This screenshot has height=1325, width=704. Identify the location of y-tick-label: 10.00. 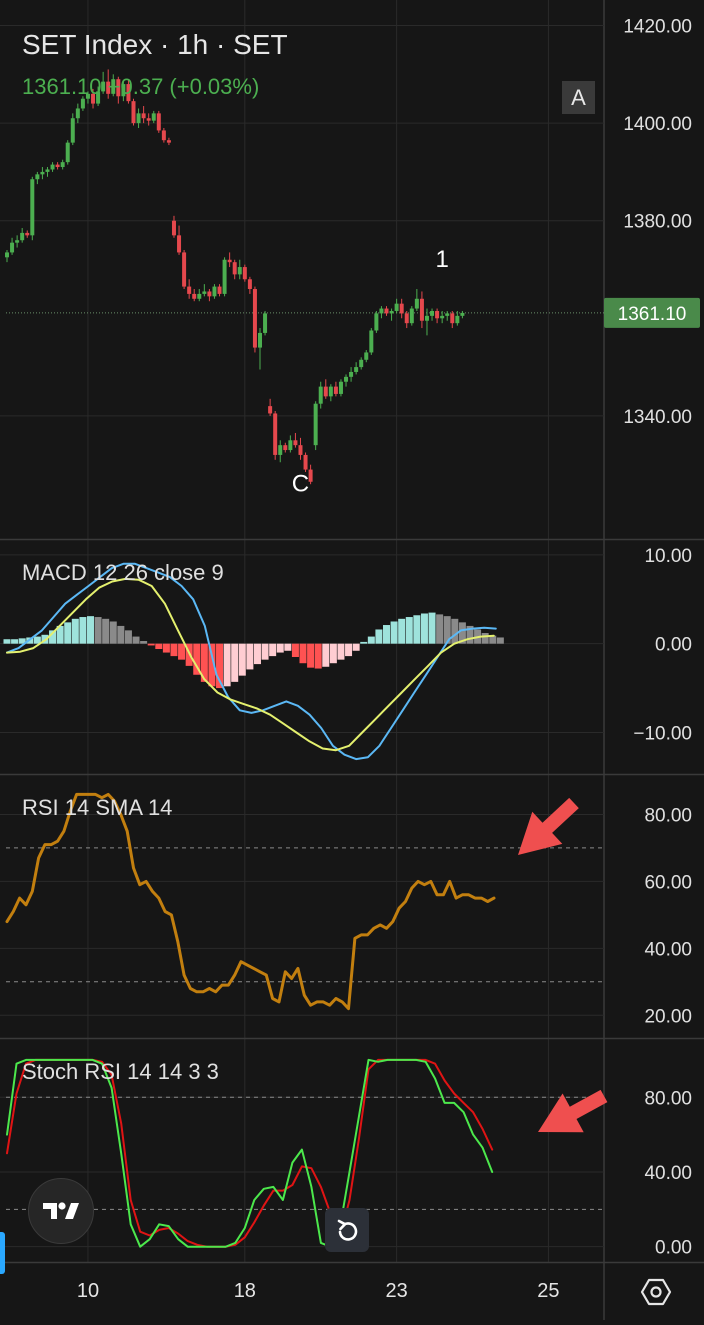
(668, 556).